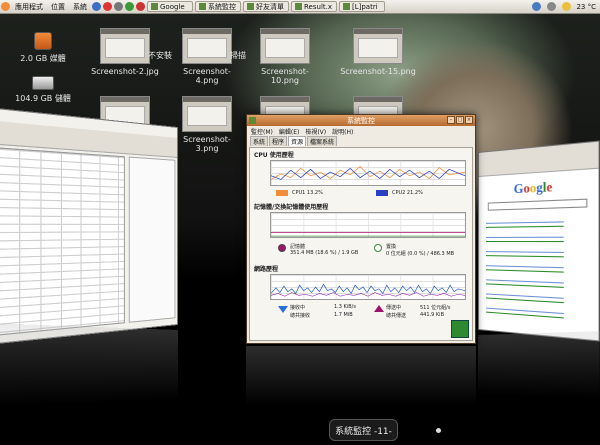 The image size is (600, 445). Describe the element at coordinates (96, 6) in the screenshot. I see `firefox-launcher-icon` at that location.